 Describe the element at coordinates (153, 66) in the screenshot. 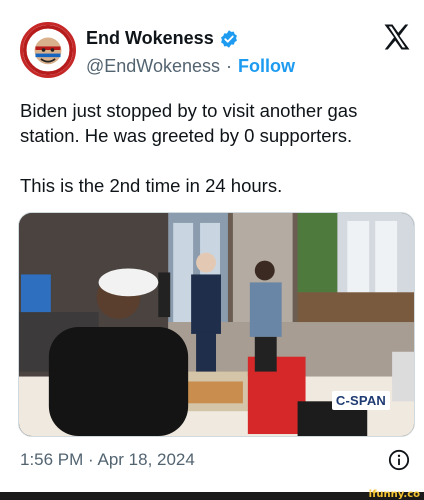

I see `user-handle: @EndWokeness` at that location.